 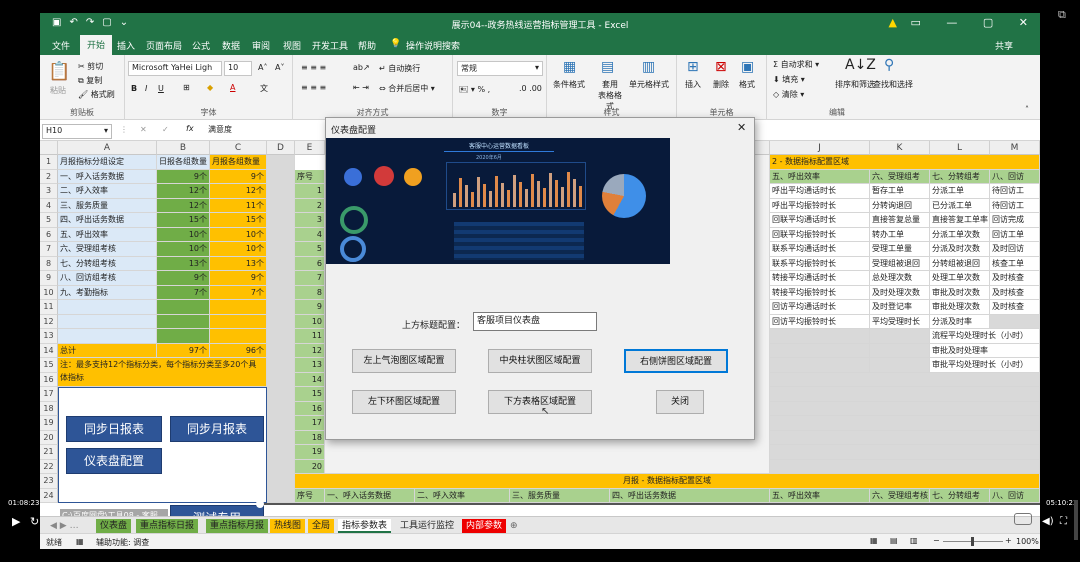 I want to click on tab-data: 数据, so click(x=231, y=45).